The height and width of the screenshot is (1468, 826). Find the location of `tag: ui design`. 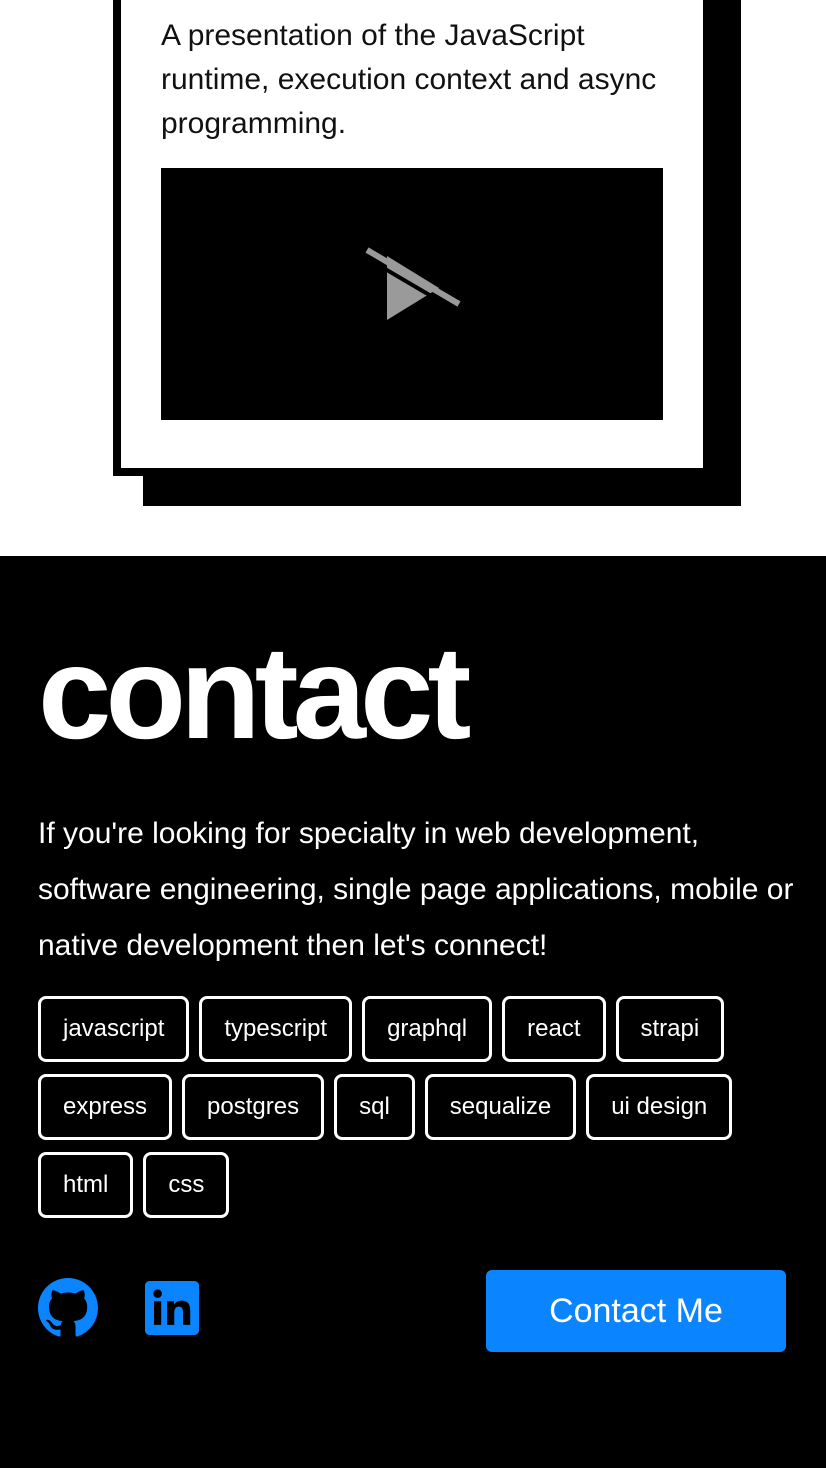

tag: ui design is located at coordinates (659, 1107).